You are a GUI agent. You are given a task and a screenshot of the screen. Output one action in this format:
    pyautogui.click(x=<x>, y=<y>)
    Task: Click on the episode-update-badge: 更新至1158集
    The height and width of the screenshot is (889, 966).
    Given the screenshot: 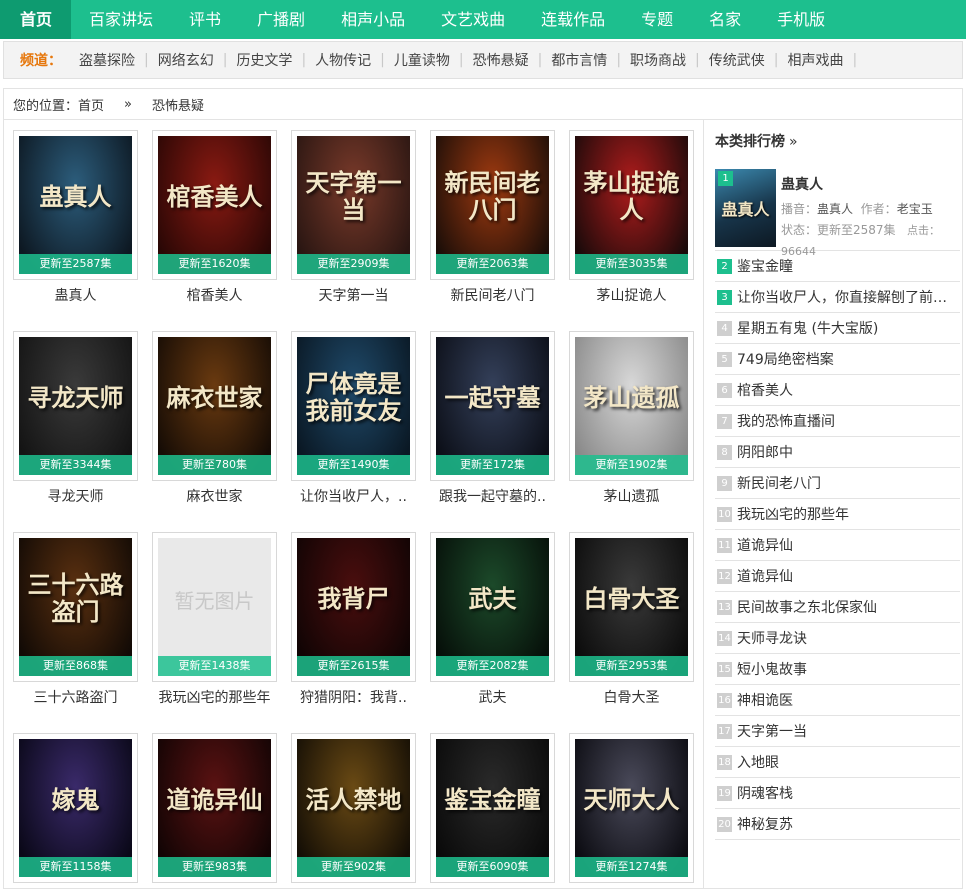 What is the action you would take?
    pyautogui.click(x=75, y=867)
    